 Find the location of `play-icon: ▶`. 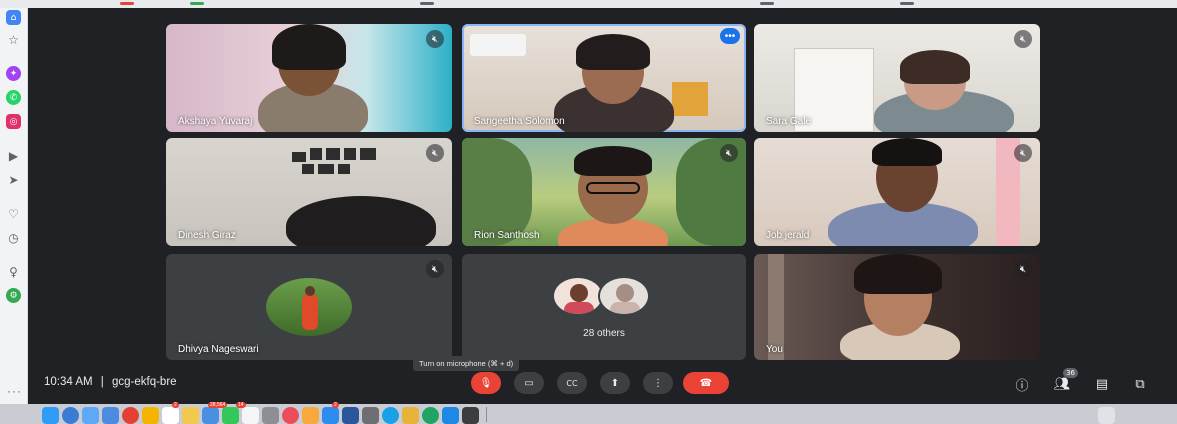

play-icon: ▶ is located at coordinates (13, 155).